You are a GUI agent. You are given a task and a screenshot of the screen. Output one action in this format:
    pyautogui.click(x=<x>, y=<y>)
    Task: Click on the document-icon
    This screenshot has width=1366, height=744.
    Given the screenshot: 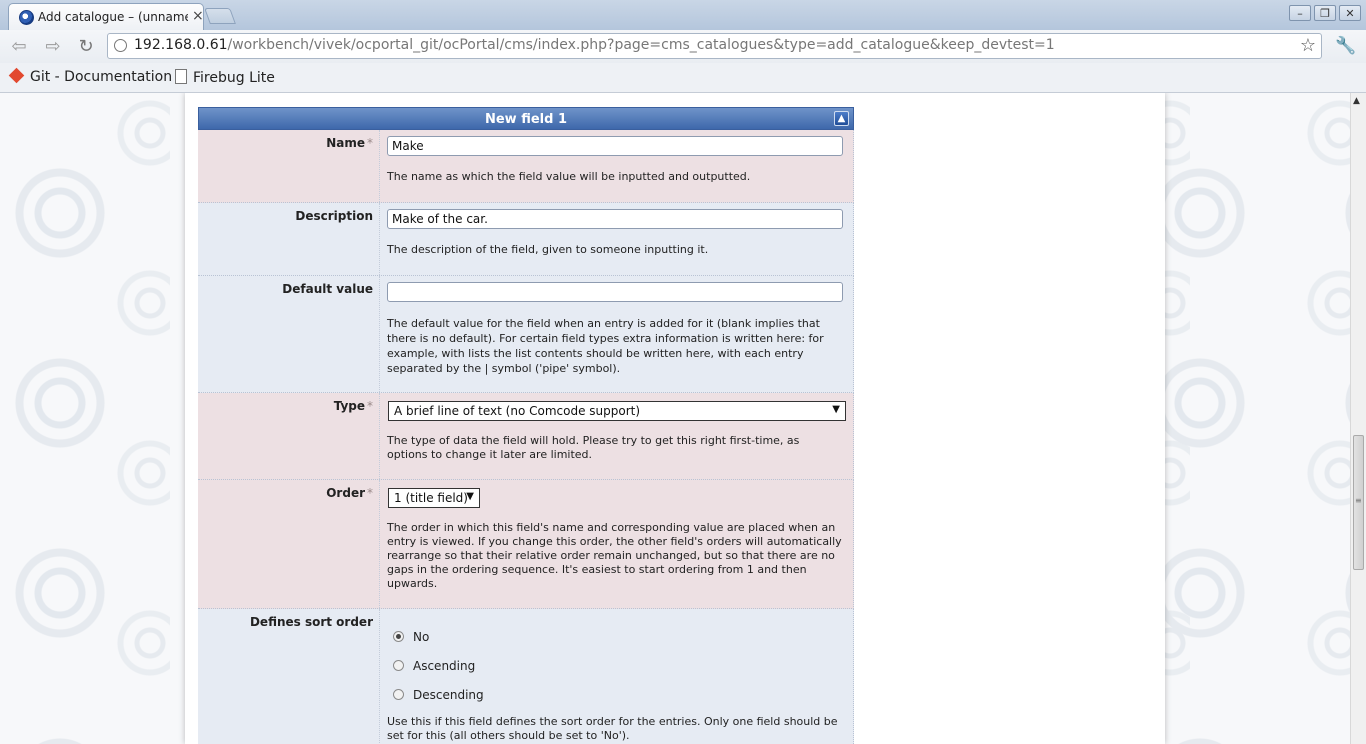 What is the action you would take?
    pyautogui.click(x=181, y=76)
    